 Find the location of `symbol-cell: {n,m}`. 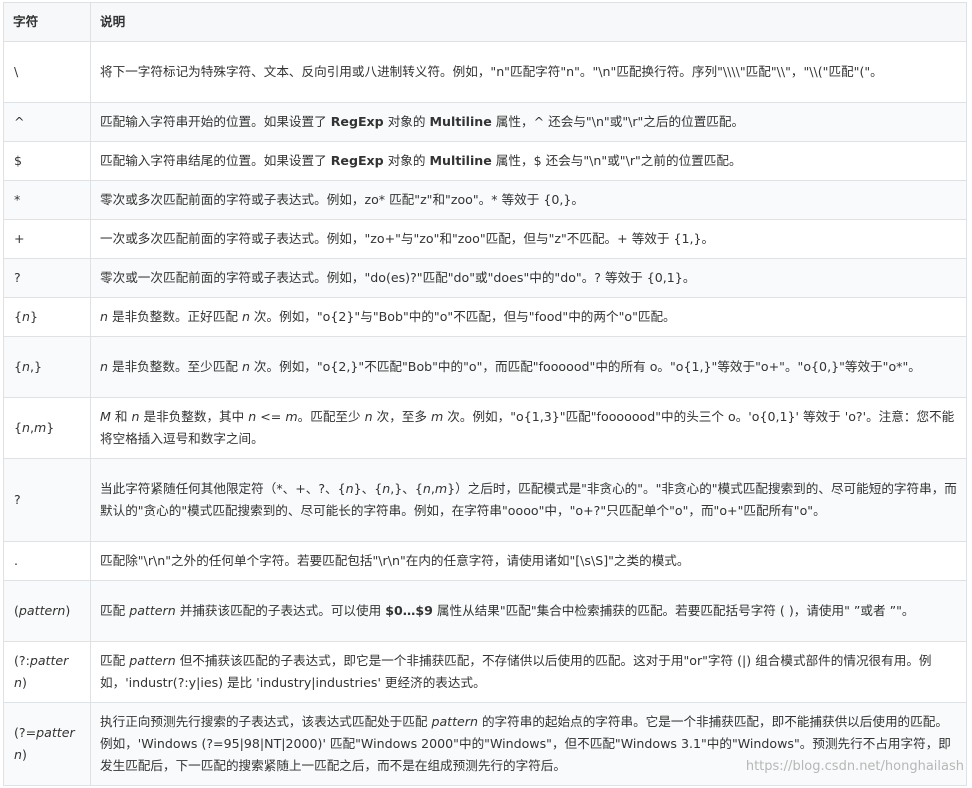

symbol-cell: {n,m} is located at coordinates (47, 428).